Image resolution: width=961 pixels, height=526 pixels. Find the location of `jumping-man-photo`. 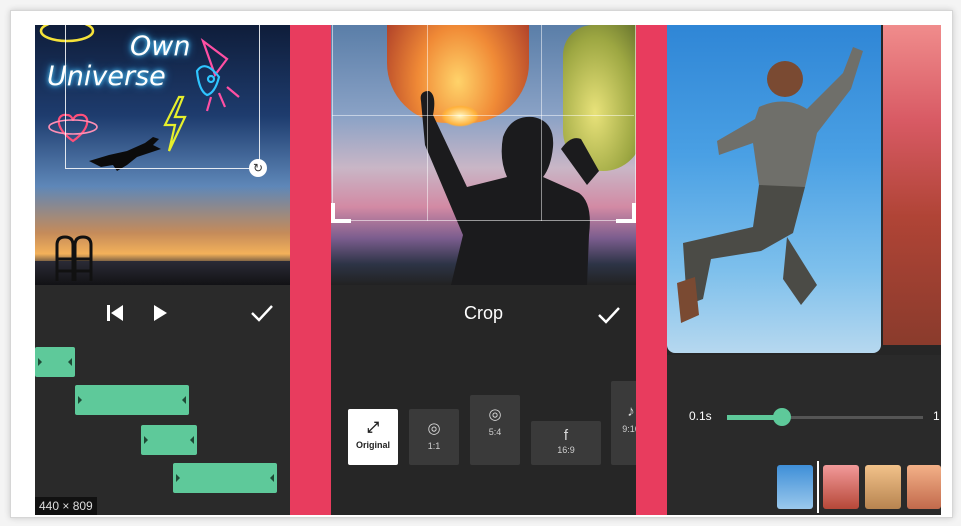

jumping-man-photo is located at coordinates (770, 185).